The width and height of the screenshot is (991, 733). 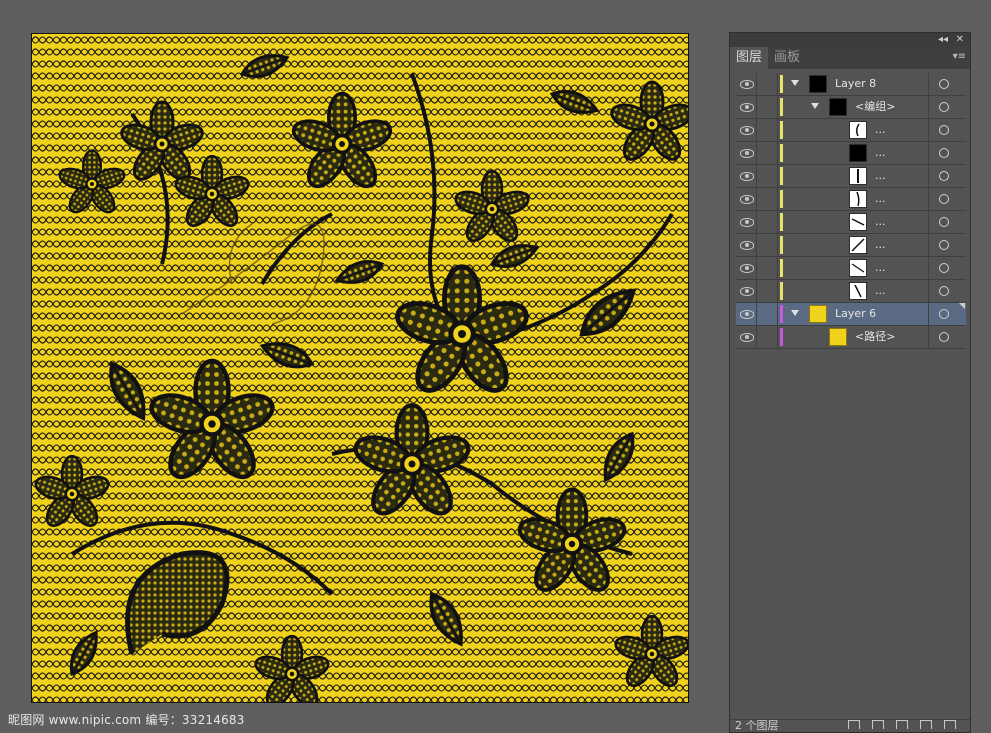 What do you see at coordinates (749, 58) in the screenshot?
I see `tab-layers: 图层` at bounding box center [749, 58].